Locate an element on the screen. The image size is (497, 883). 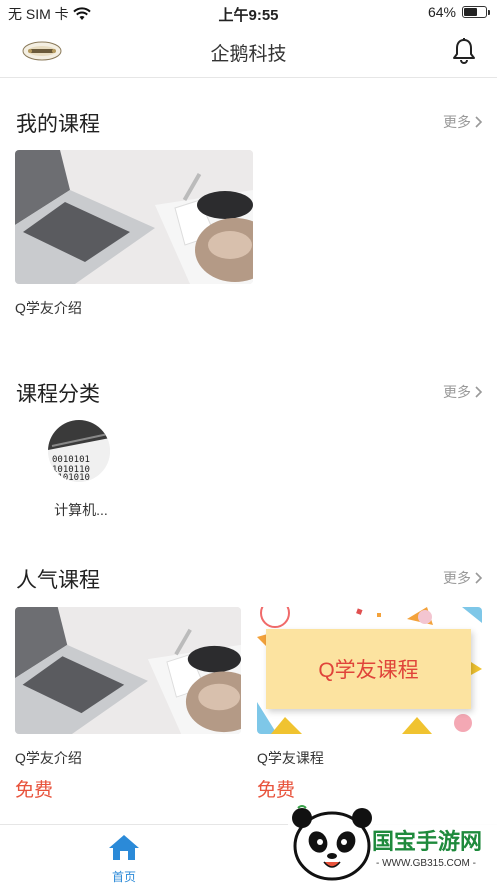
tab-home: 首页 is located at coordinates (124, 858).